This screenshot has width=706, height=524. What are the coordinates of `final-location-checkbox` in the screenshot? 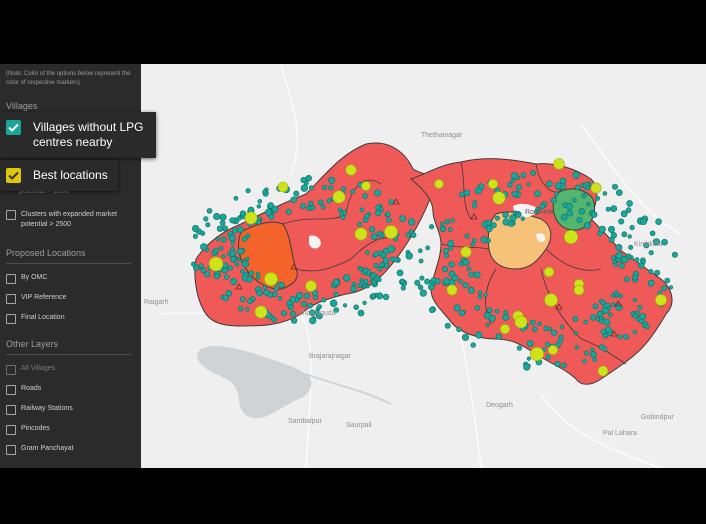 It's located at (11, 319).